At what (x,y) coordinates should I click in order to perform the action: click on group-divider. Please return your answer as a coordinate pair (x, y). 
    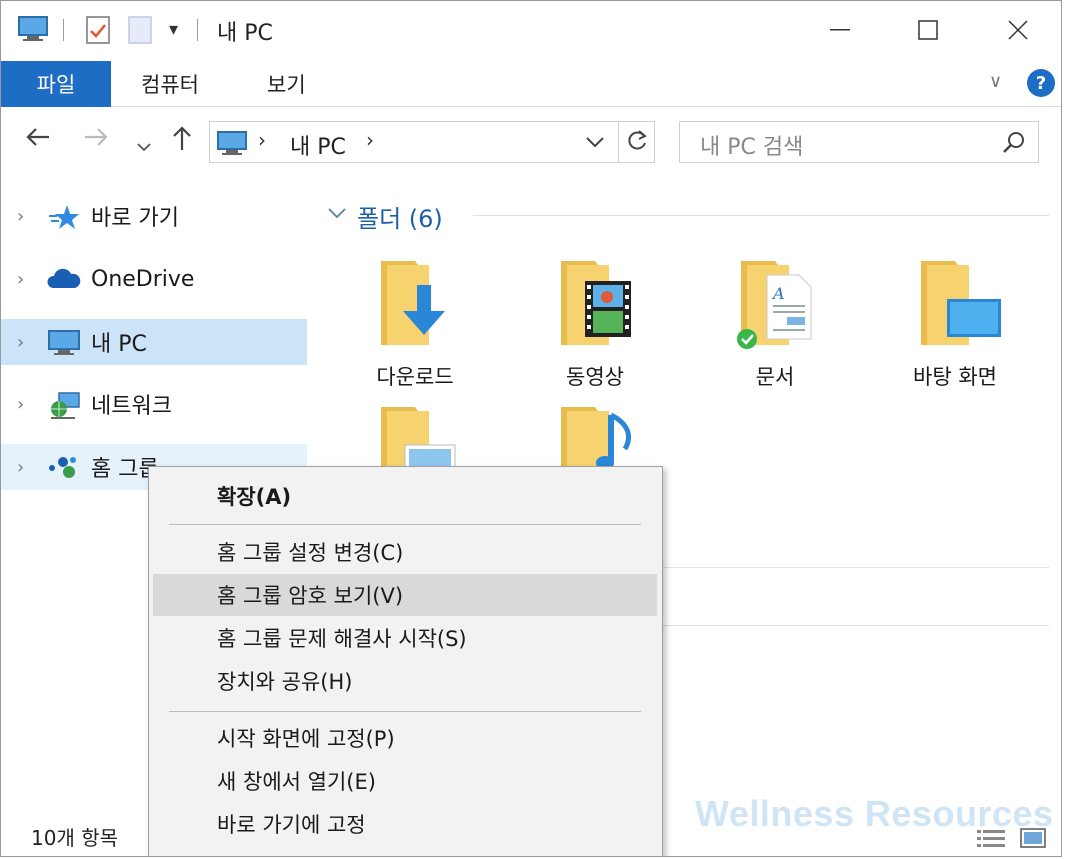
    Looking at the image, I should click on (761, 215).